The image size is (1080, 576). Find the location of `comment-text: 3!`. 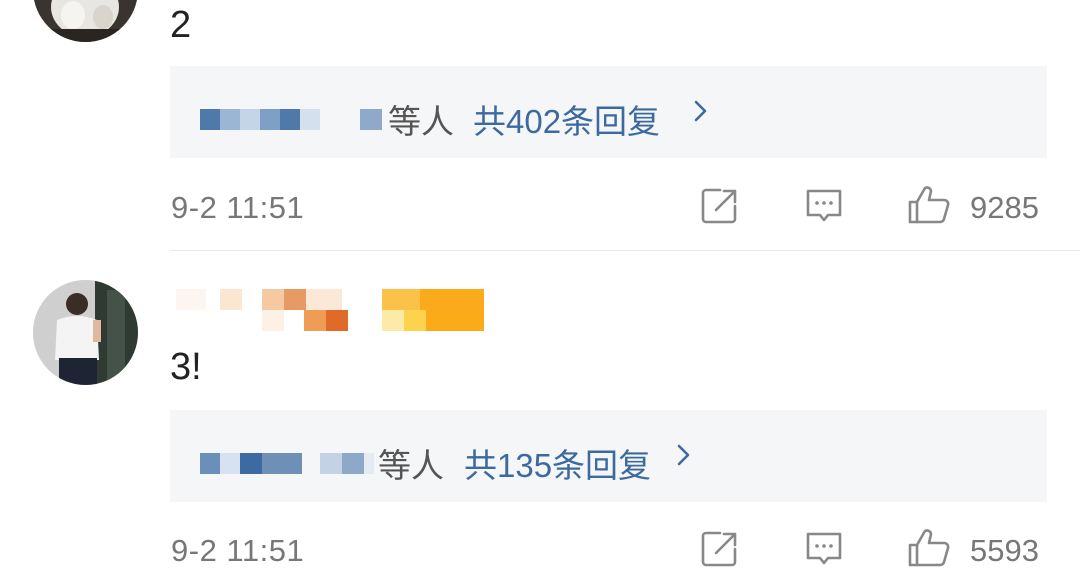

comment-text: 3! is located at coordinates (186, 367).